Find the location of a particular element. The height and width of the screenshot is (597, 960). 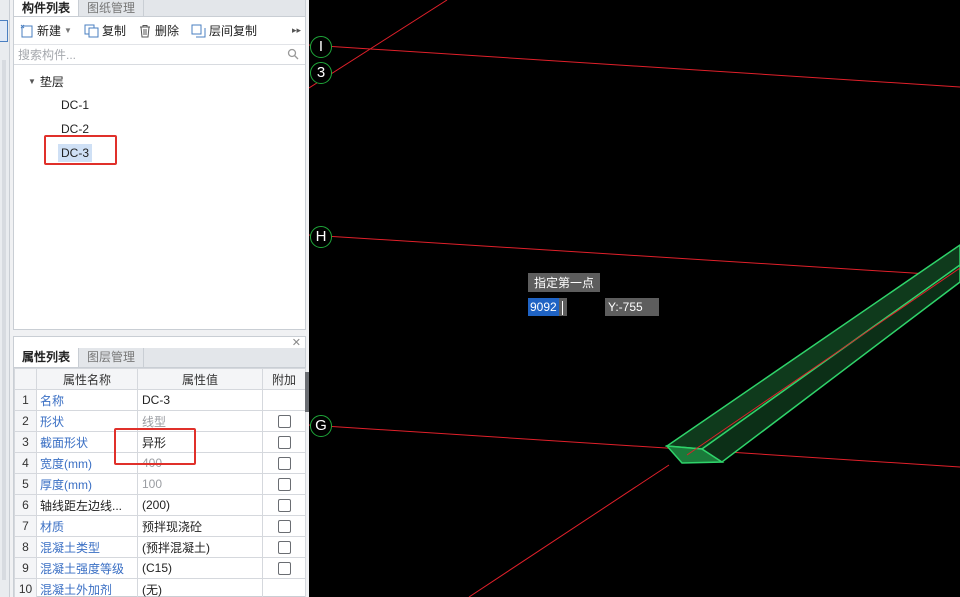

row-name: 混凝土外加剂 is located at coordinates (87, 587).